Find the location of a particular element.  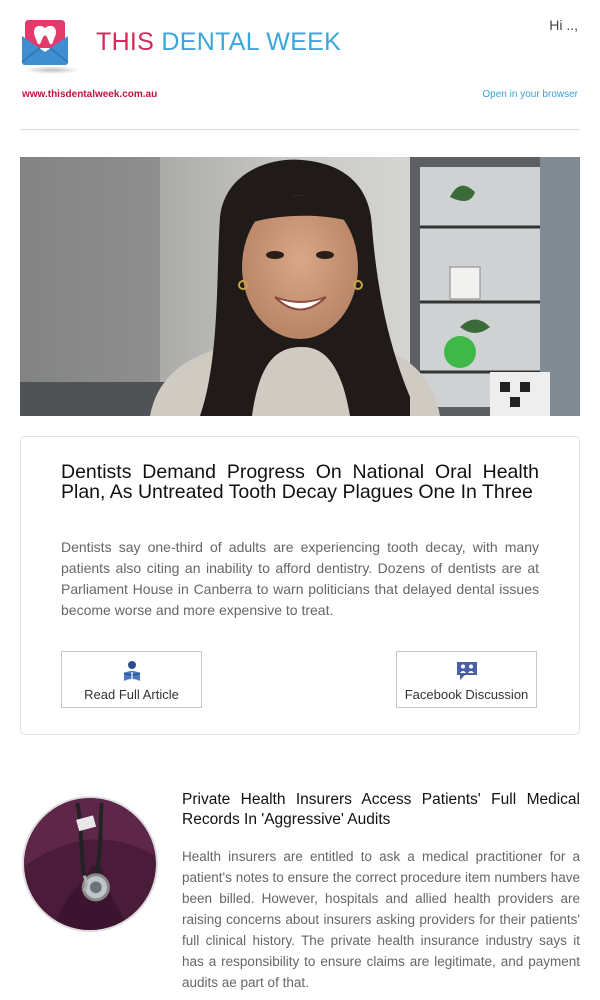

article2-thumbnail is located at coordinates (90, 864).